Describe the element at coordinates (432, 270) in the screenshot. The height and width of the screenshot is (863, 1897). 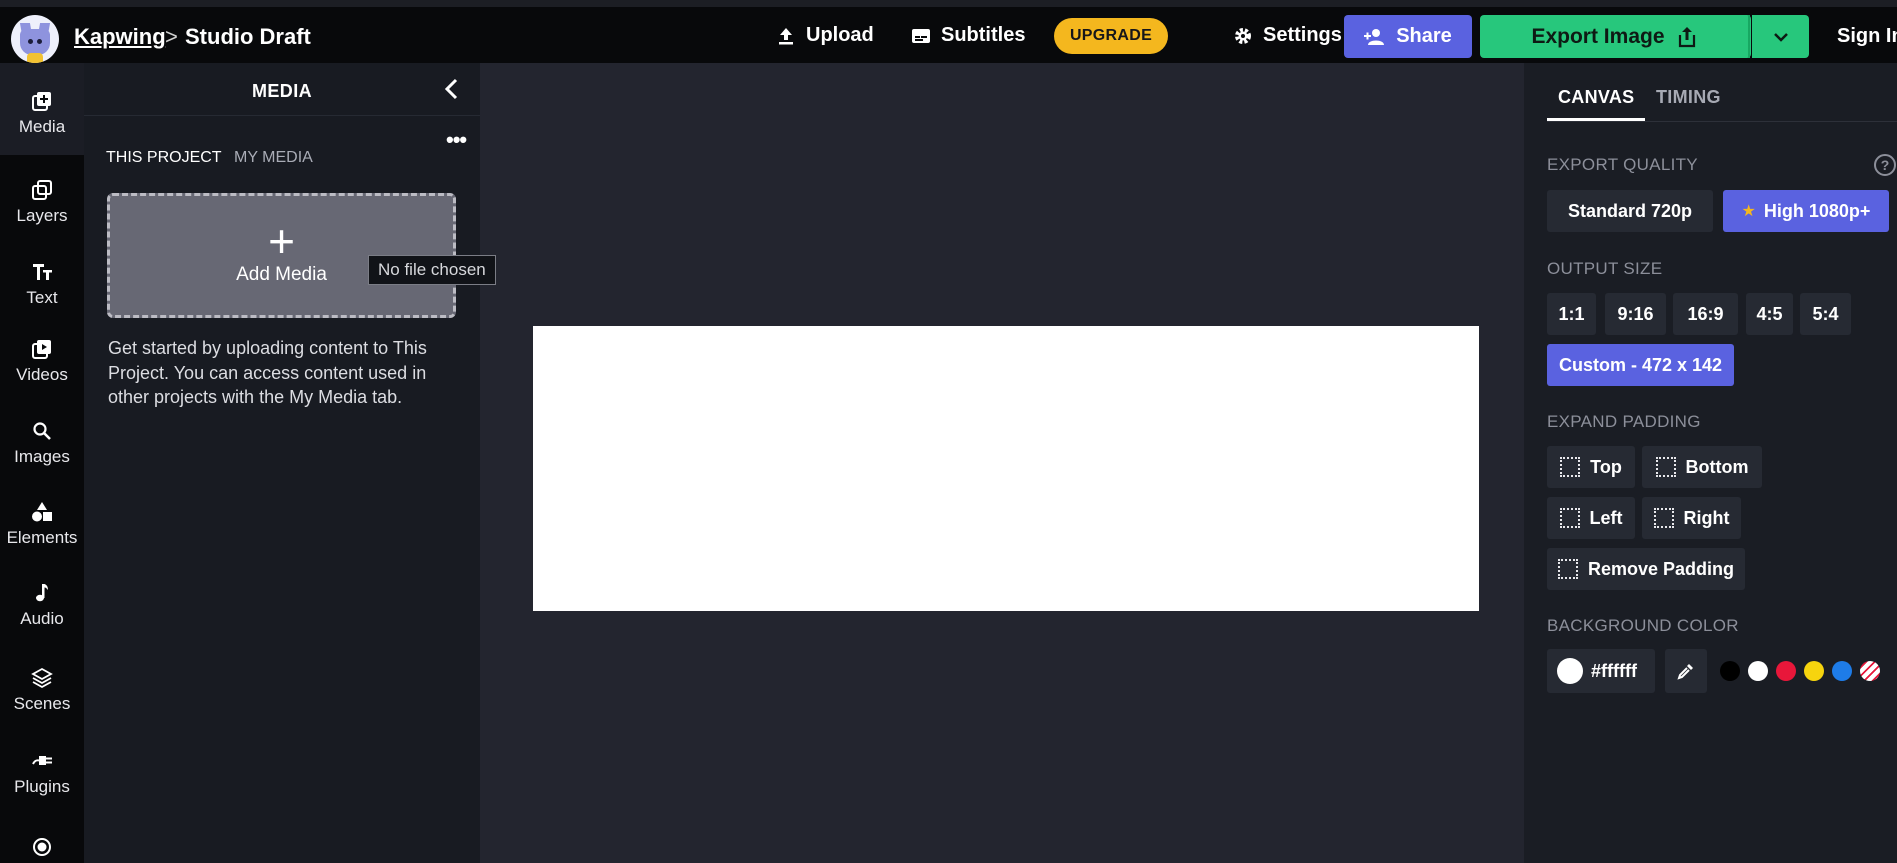
I see `file-tooltip: No file chosen` at that location.